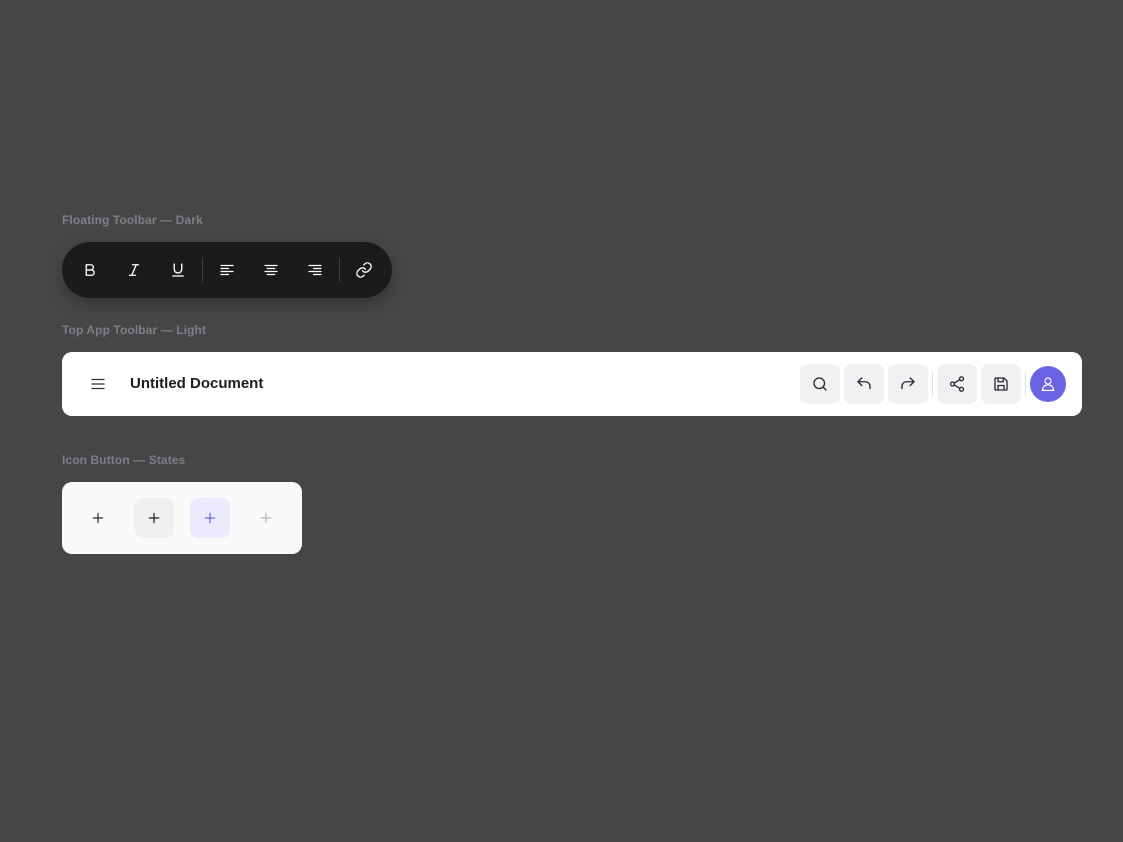 The height and width of the screenshot is (842, 1123). I want to click on link-button, so click(364, 270).